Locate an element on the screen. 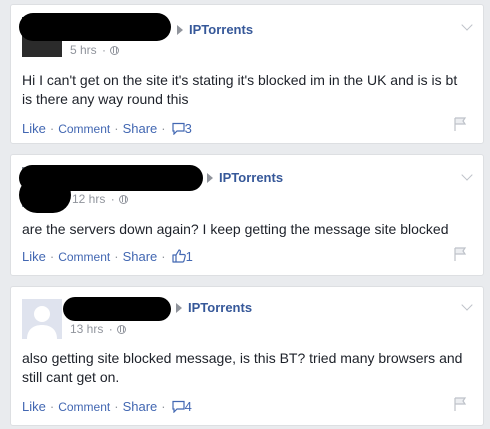 Image resolution: width=490 pixels, height=429 pixels. post-actions: Like · Comment · Share · 1 is located at coordinates (107, 256).